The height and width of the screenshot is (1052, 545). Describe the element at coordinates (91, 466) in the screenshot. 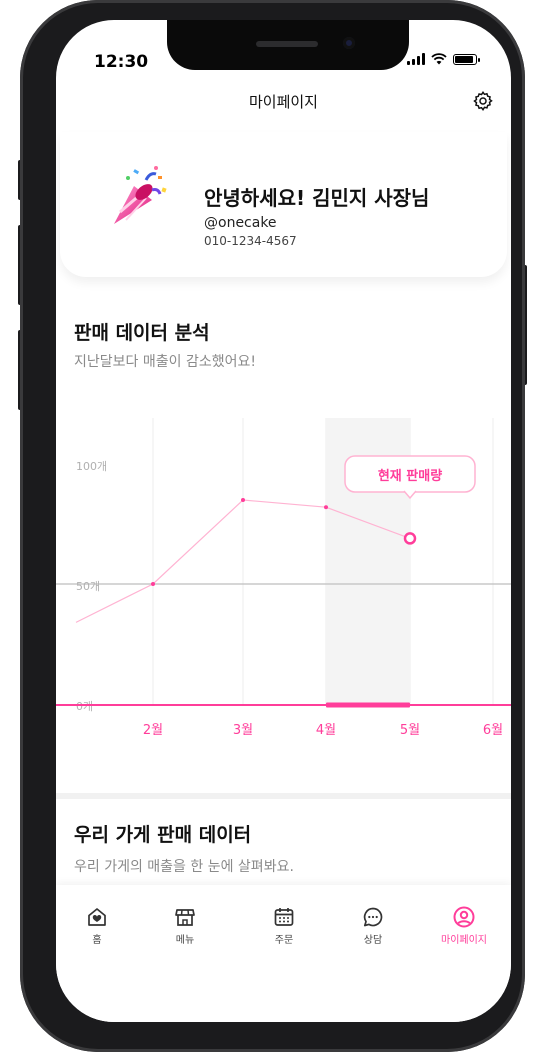

I see `chart-y-tick-label: 100개` at that location.